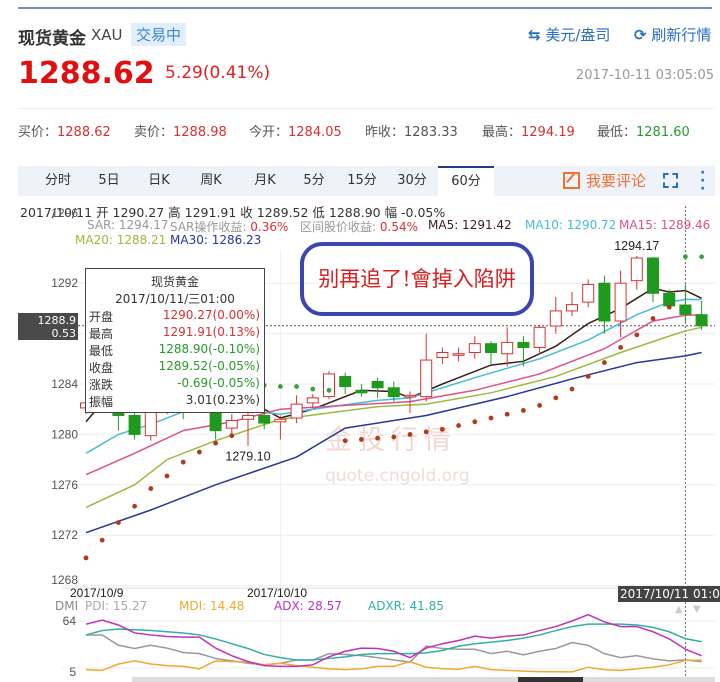 The width and height of the screenshot is (720, 682). What do you see at coordinates (222, 400) in the screenshot?
I see `tooltip-row-value: 3.01(0.23%)` at bounding box center [222, 400].